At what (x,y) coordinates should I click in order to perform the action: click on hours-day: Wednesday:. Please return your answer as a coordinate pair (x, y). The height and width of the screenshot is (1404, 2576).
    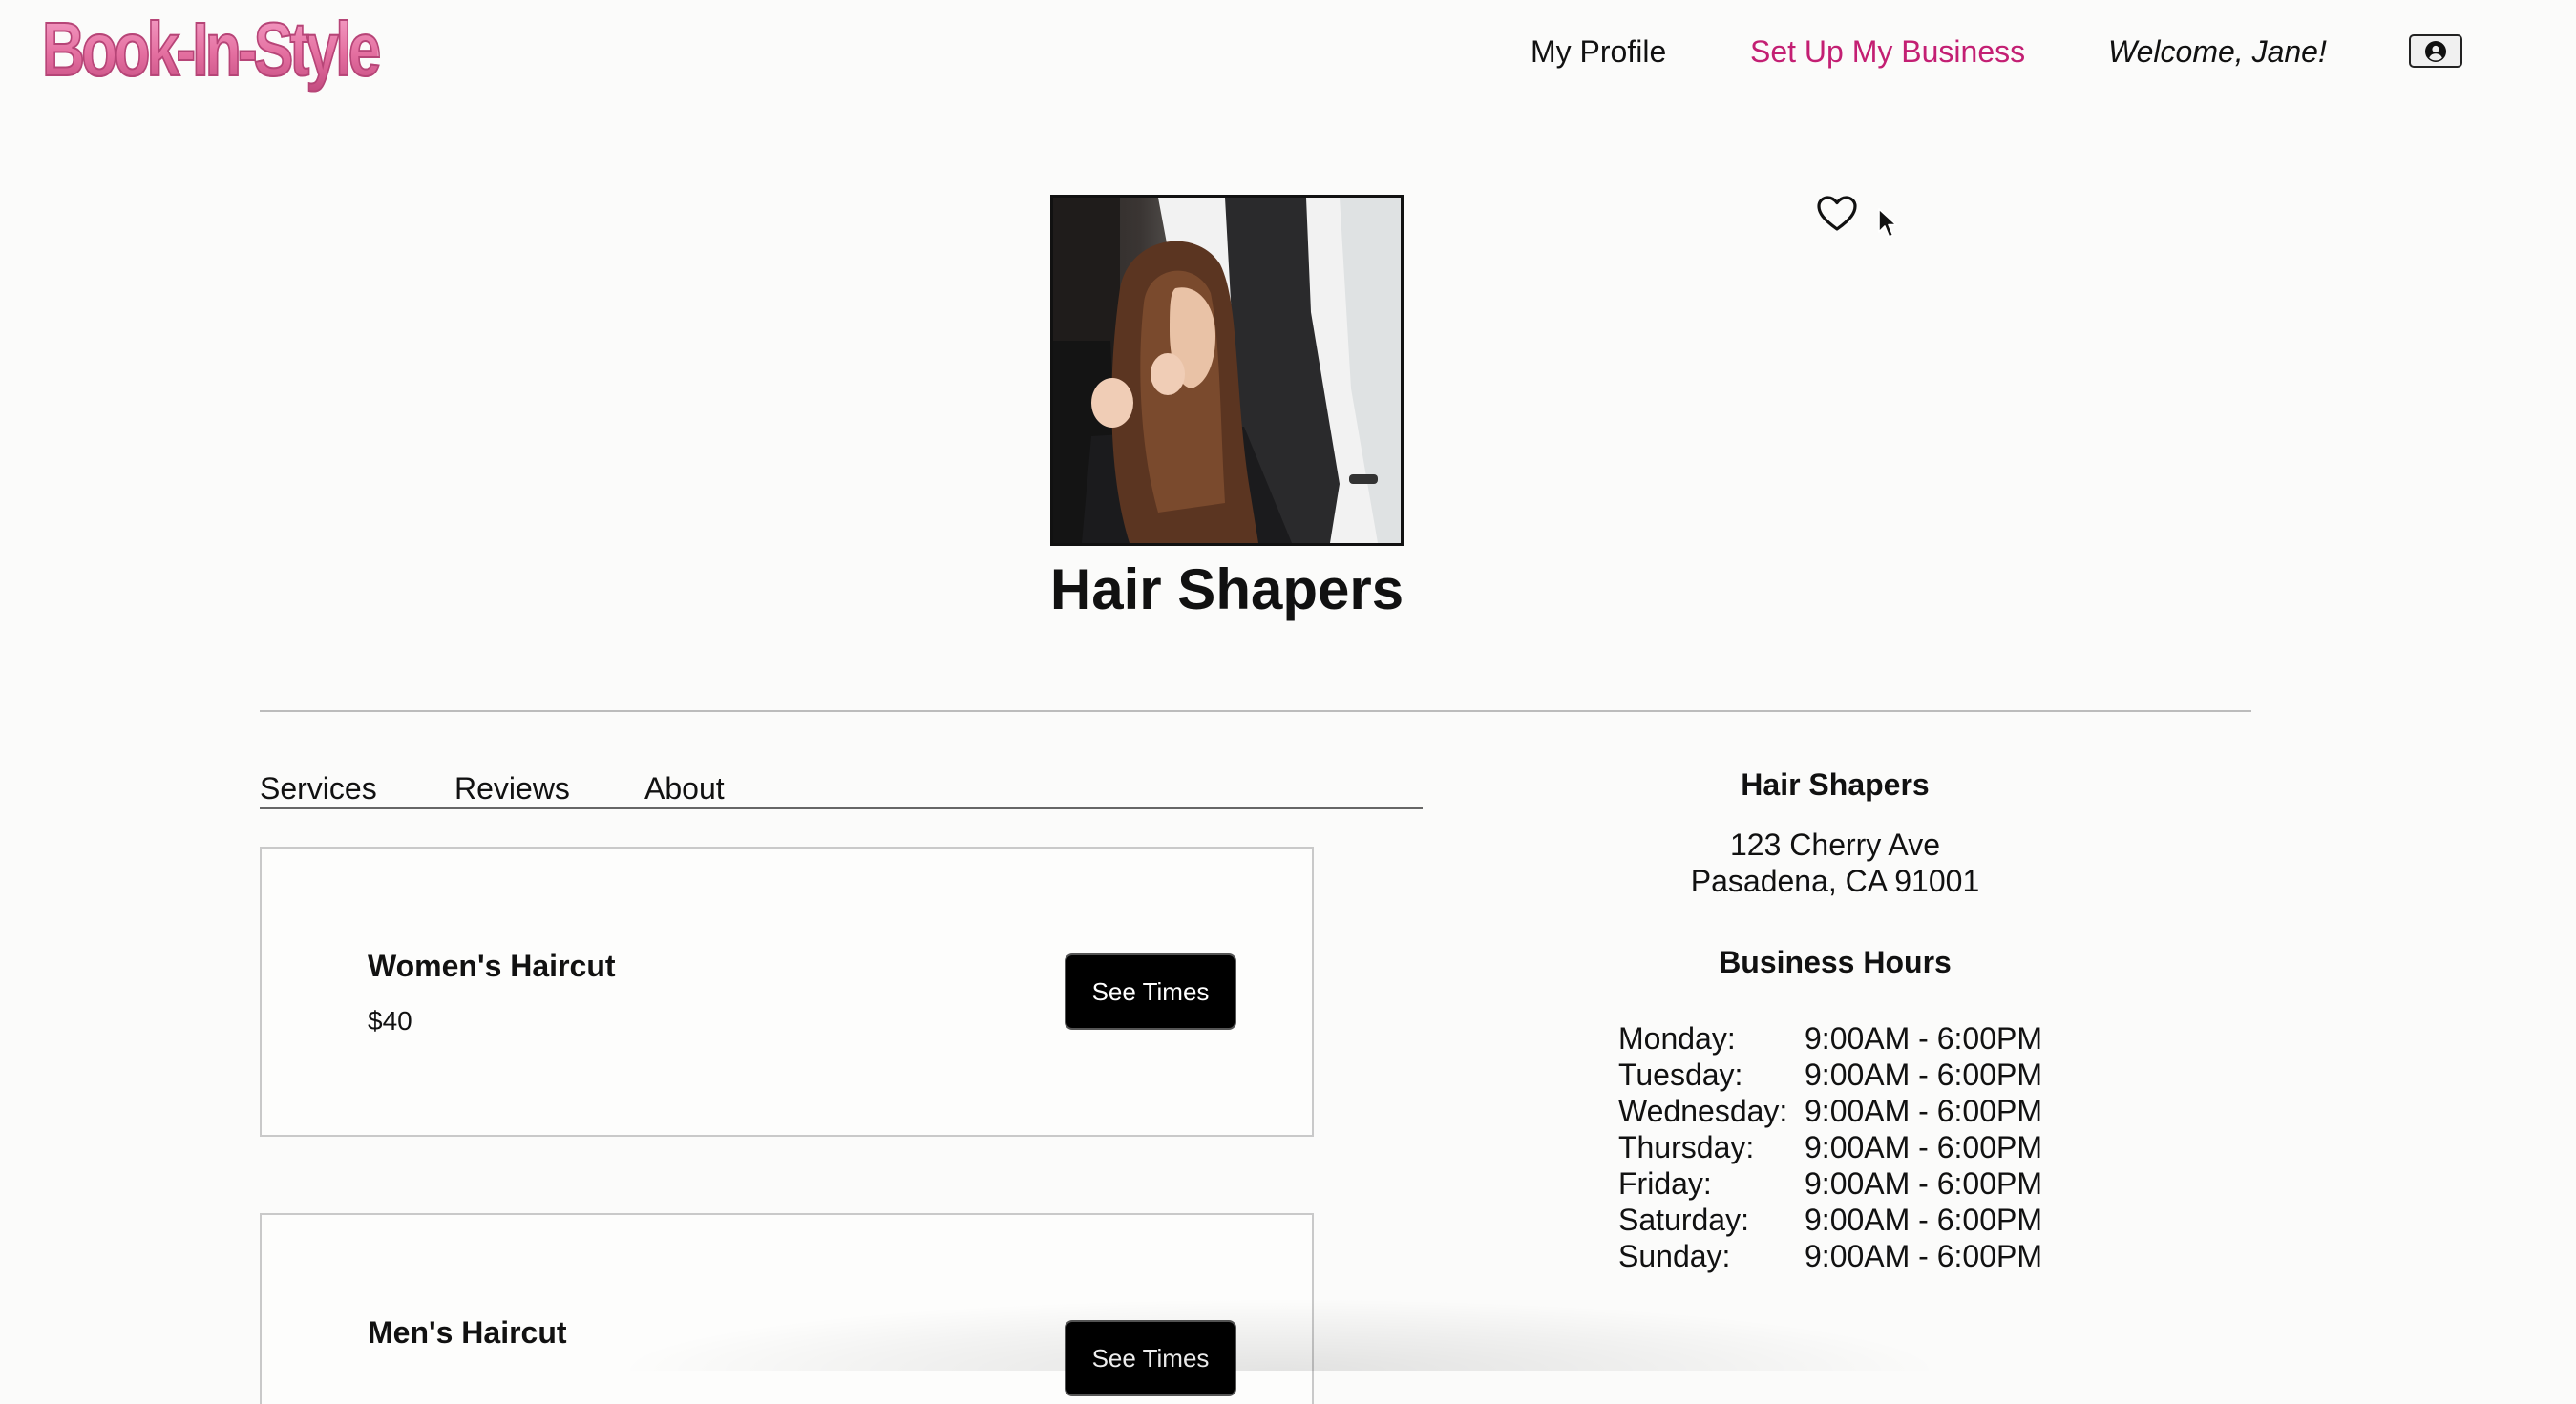
    Looking at the image, I should click on (1703, 1111).